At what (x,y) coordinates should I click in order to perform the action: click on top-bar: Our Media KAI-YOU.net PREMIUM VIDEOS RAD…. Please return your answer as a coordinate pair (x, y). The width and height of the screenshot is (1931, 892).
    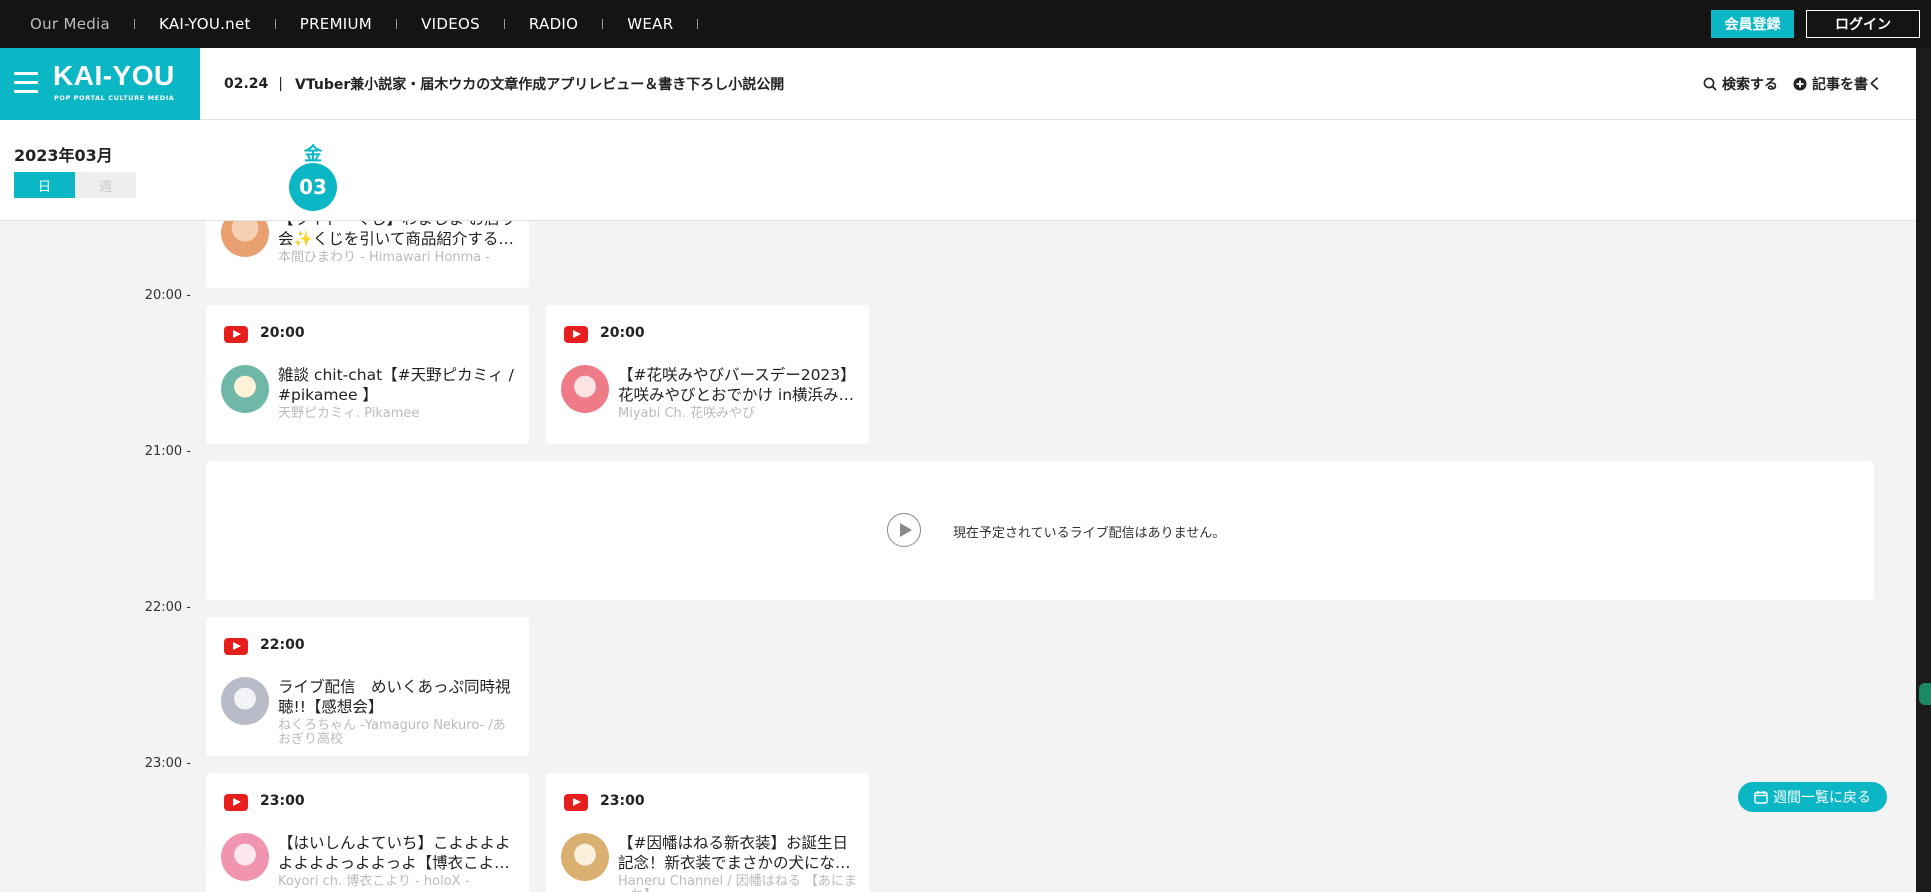
    Looking at the image, I should click on (965, 24).